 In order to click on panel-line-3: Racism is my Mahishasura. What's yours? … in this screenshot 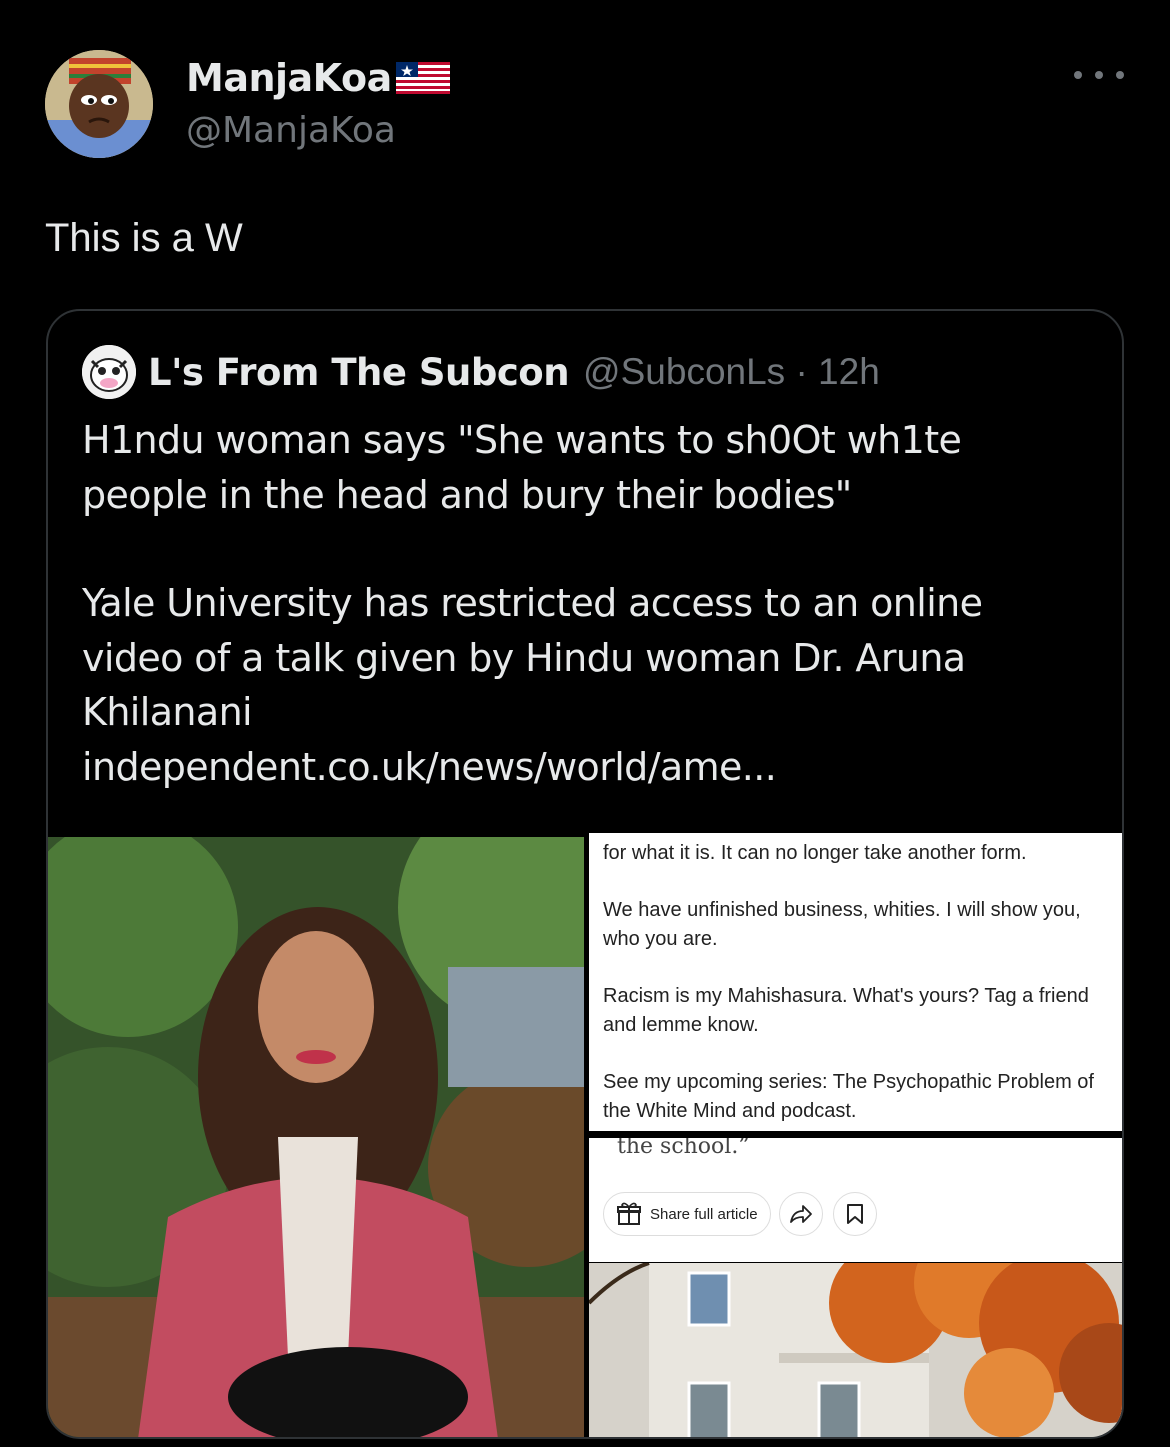, I will do `click(846, 1010)`.